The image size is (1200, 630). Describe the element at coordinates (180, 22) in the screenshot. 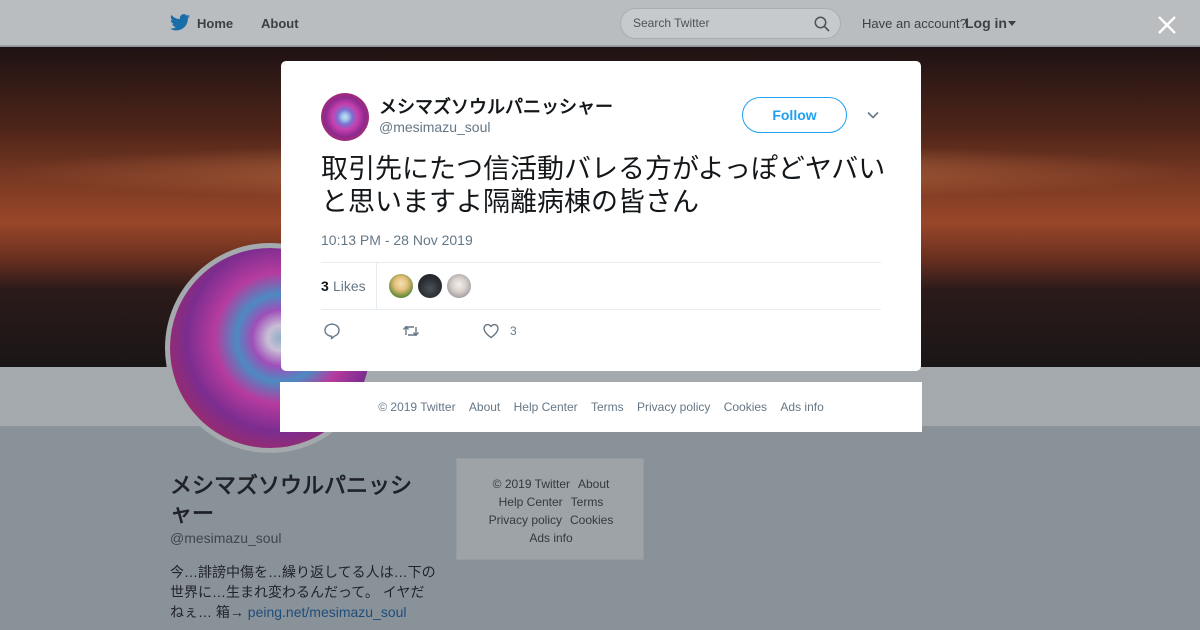

I see `twitter-bird-icon` at that location.